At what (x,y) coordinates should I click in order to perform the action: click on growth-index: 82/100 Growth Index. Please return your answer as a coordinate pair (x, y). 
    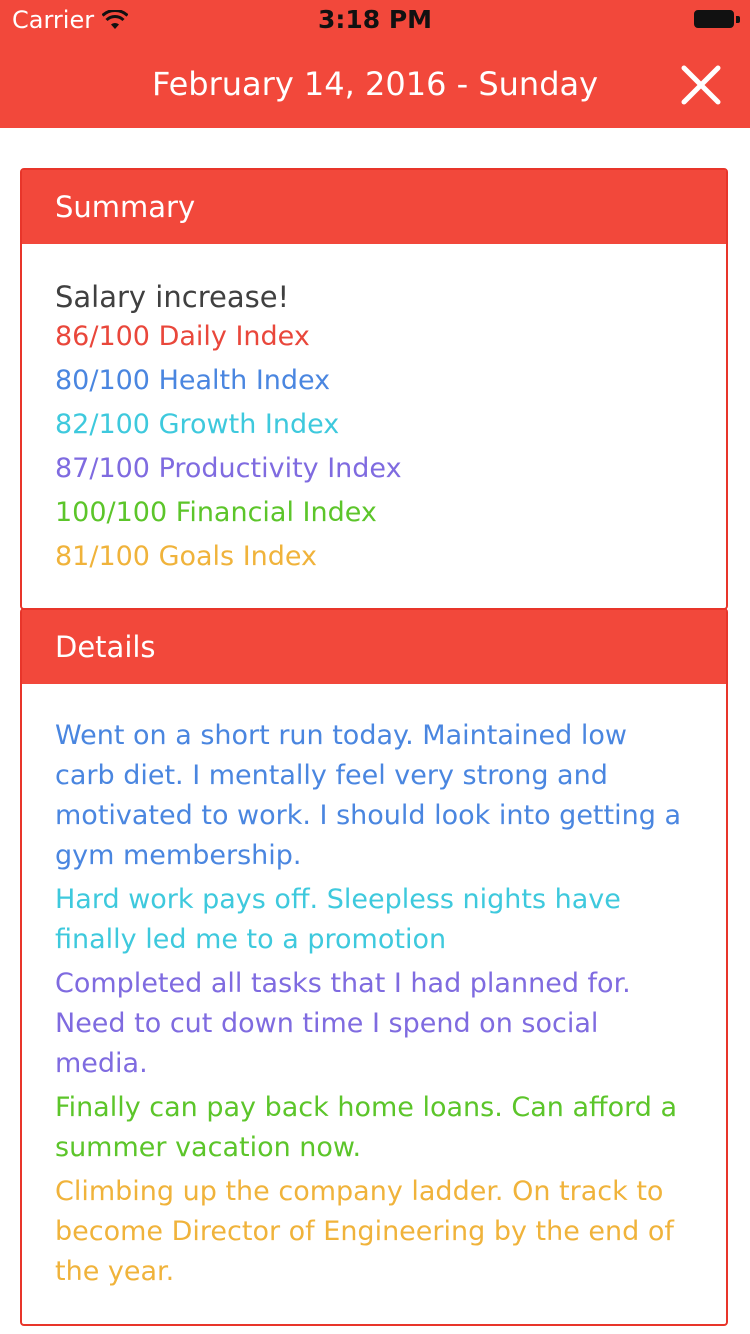
    Looking at the image, I should click on (197, 424).